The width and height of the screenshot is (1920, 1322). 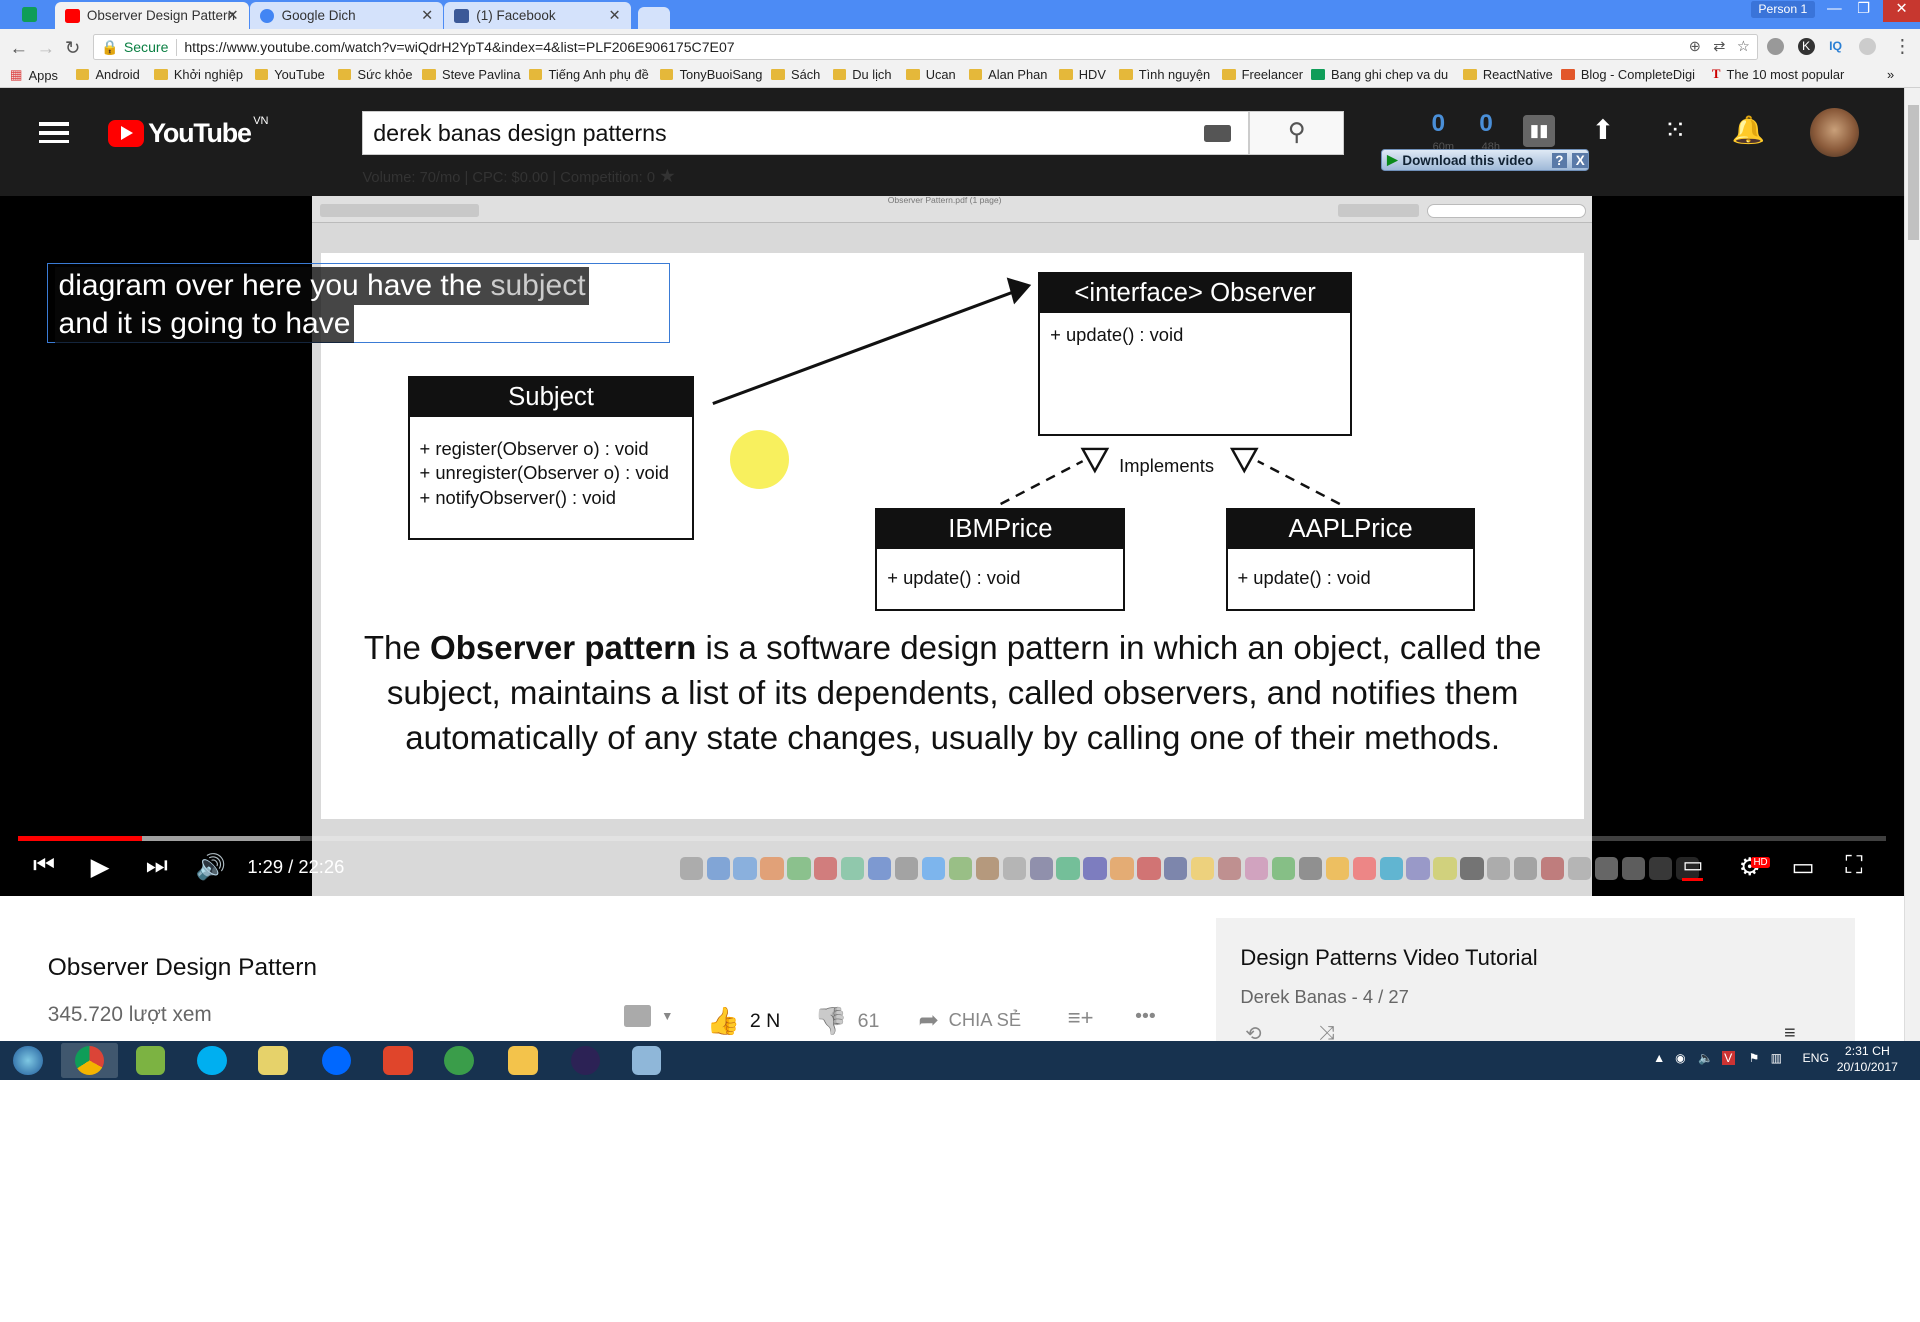 I want to click on hamburger-menu-icon, so click(x=54, y=133).